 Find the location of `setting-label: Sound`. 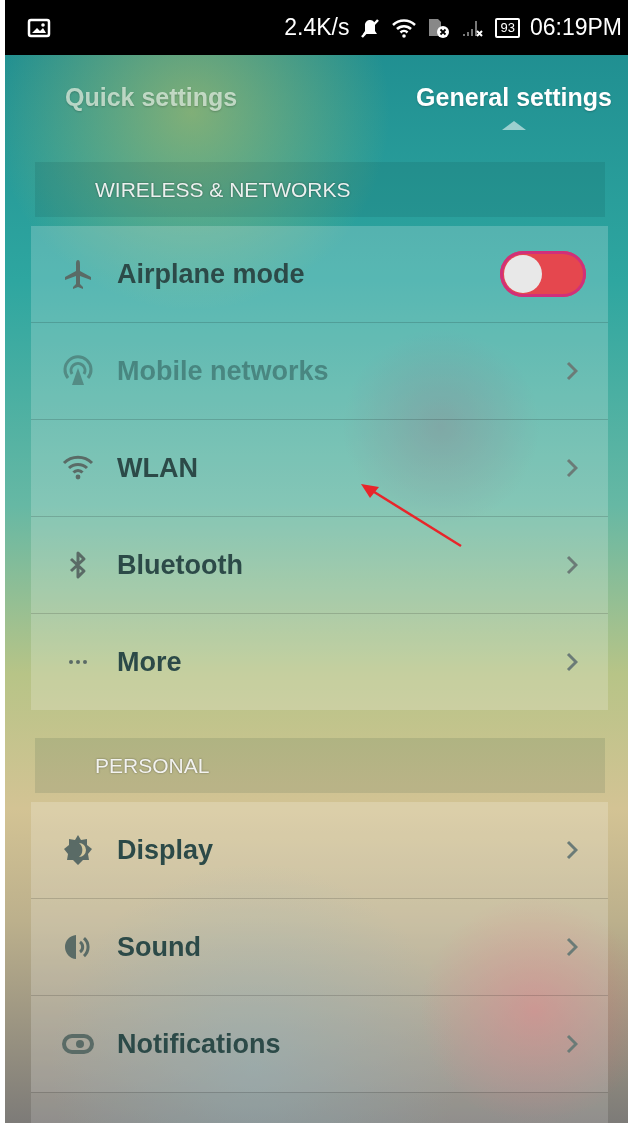

setting-label: Sound is located at coordinates (159, 947).